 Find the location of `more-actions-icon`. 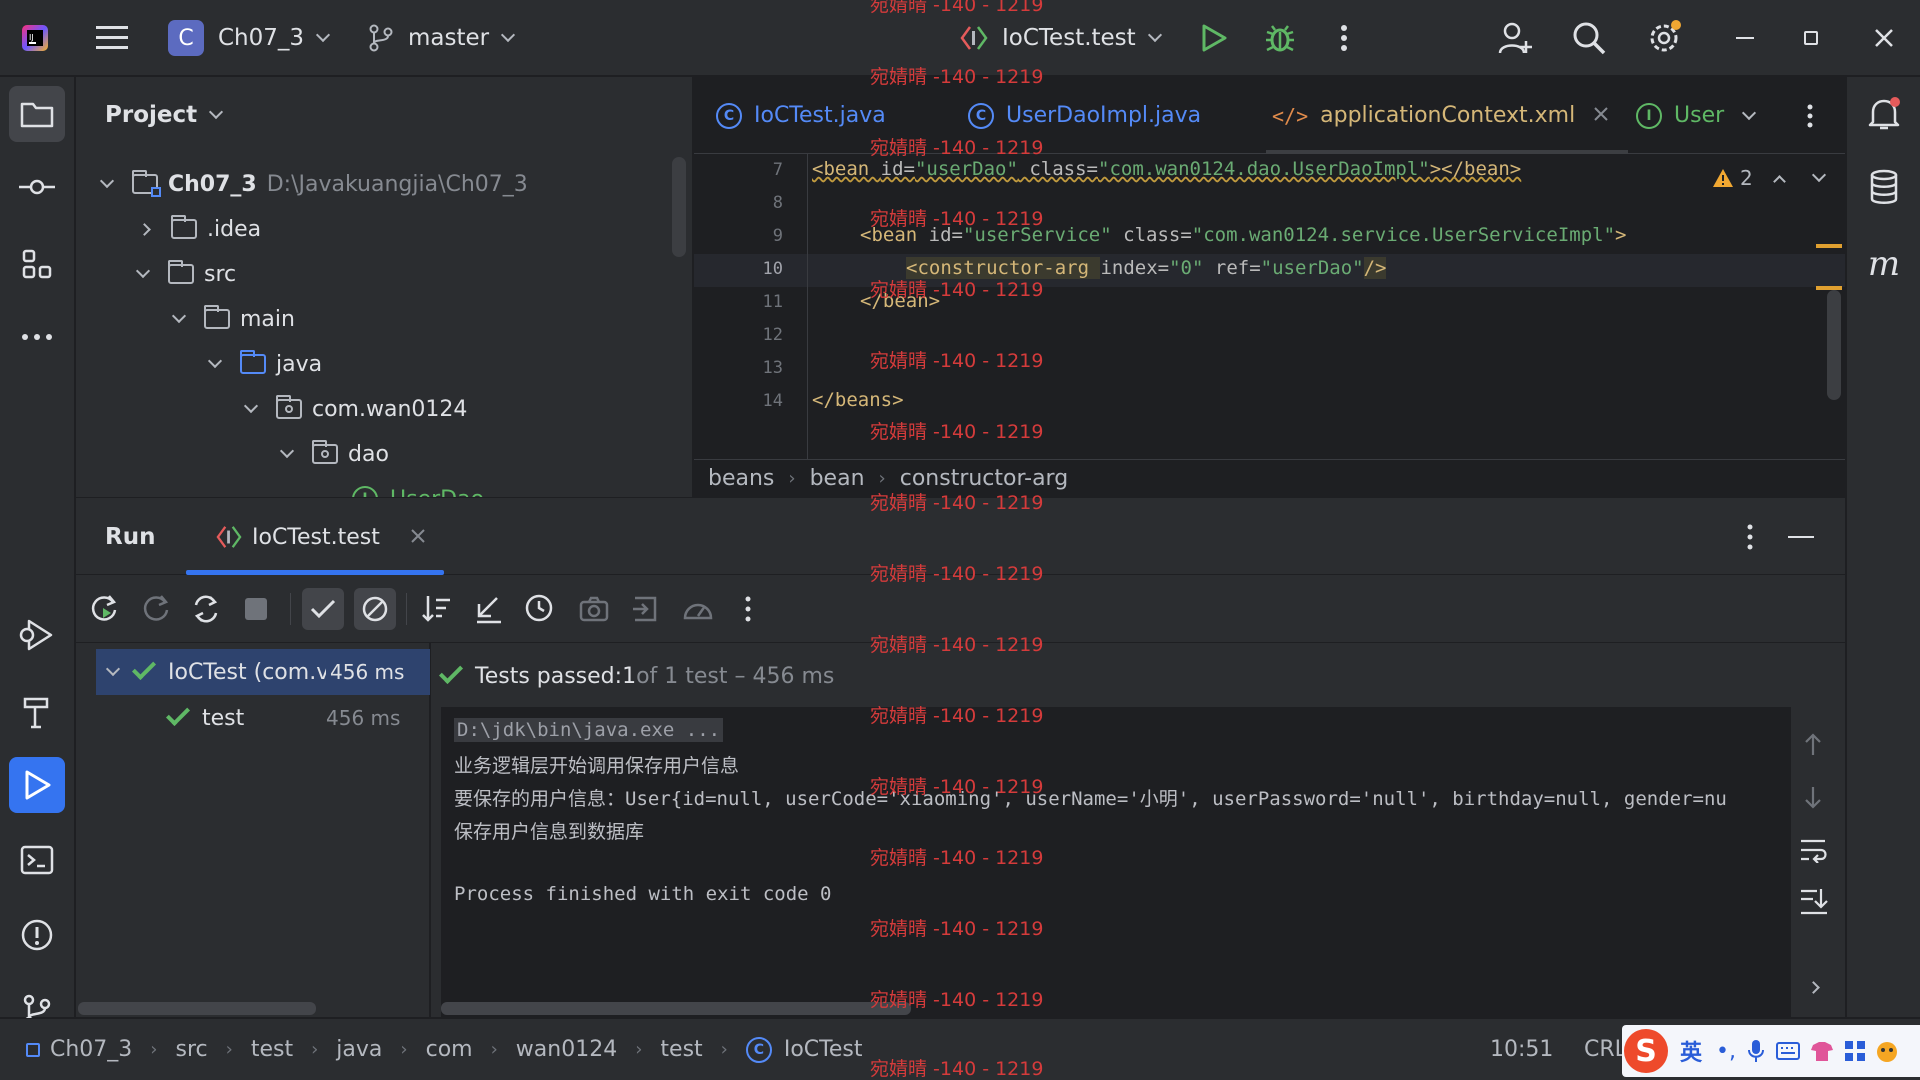

more-actions-icon is located at coordinates (1344, 38).